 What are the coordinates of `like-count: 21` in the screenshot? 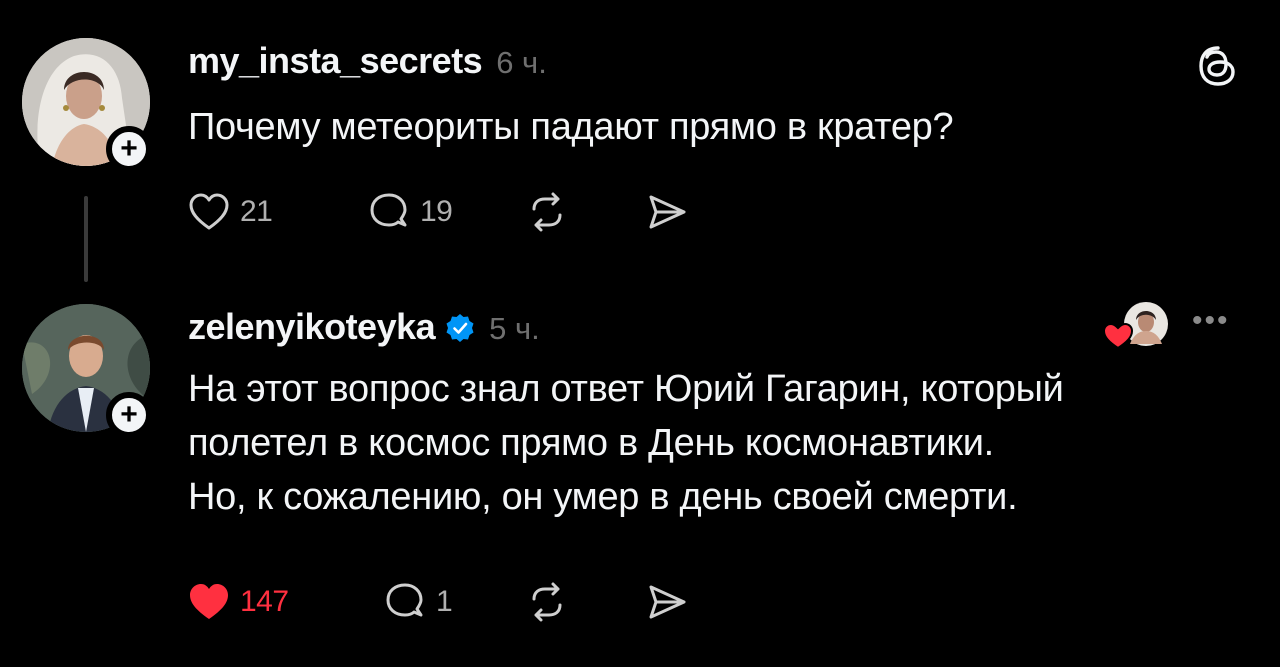 It's located at (256, 211).